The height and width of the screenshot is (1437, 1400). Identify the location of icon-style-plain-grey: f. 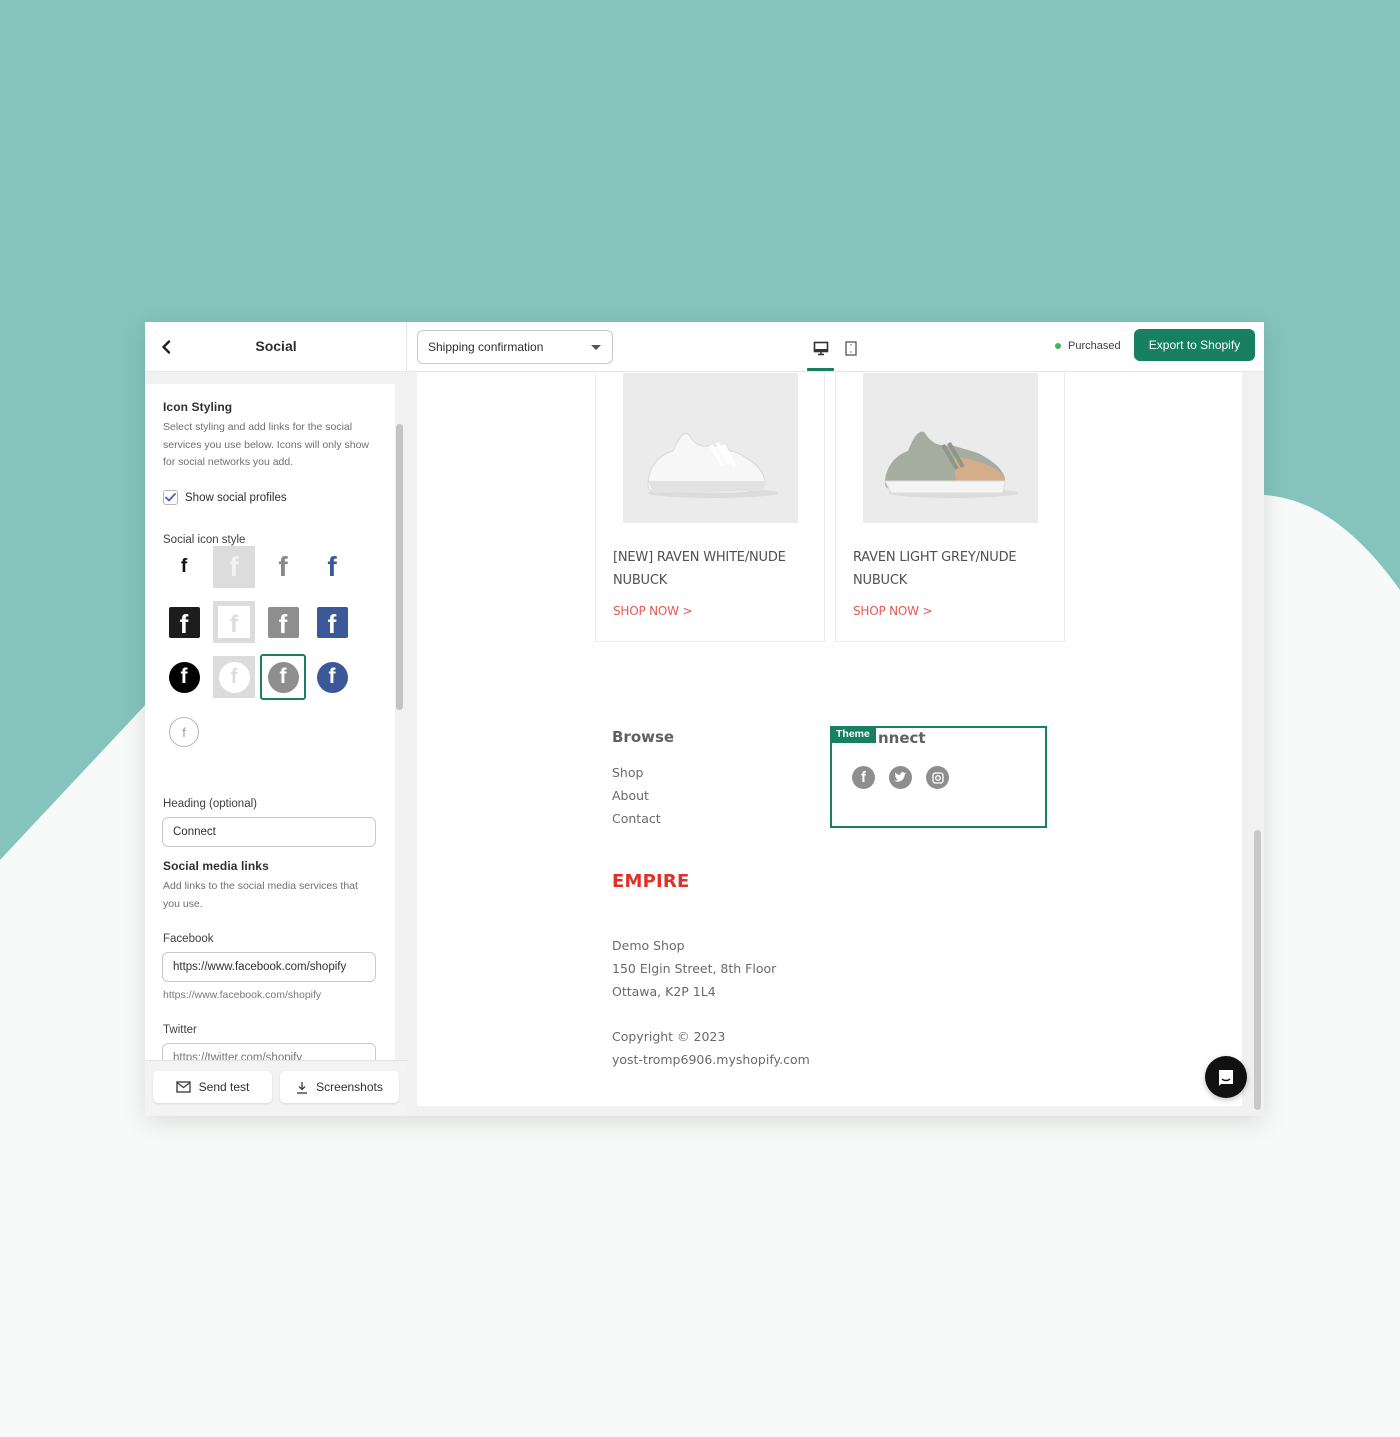
(283, 567).